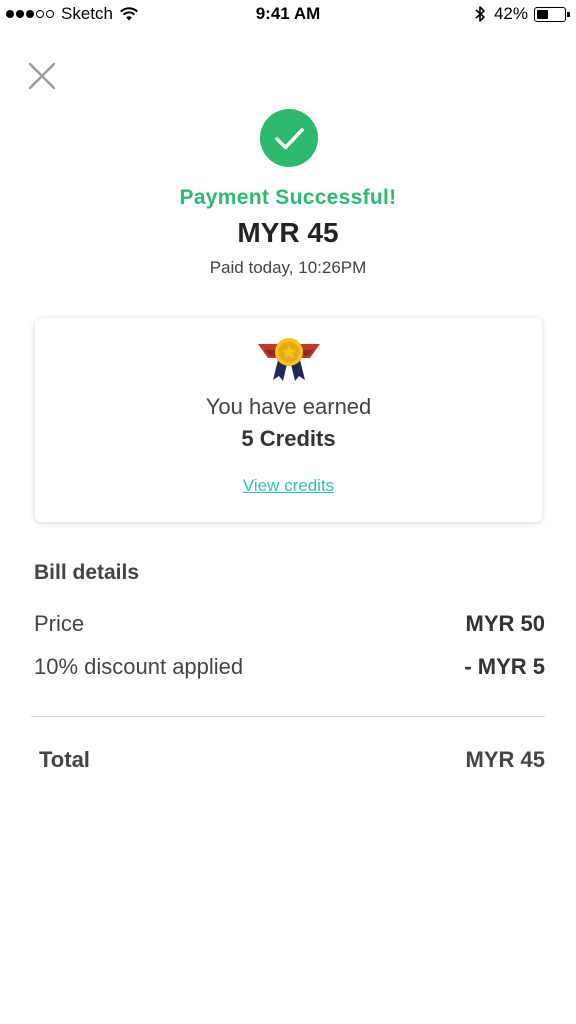 Image resolution: width=576 pixels, height=1024 pixels. What do you see at coordinates (87, 572) in the screenshot?
I see `bill-details-heading: Bill details` at bounding box center [87, 572].